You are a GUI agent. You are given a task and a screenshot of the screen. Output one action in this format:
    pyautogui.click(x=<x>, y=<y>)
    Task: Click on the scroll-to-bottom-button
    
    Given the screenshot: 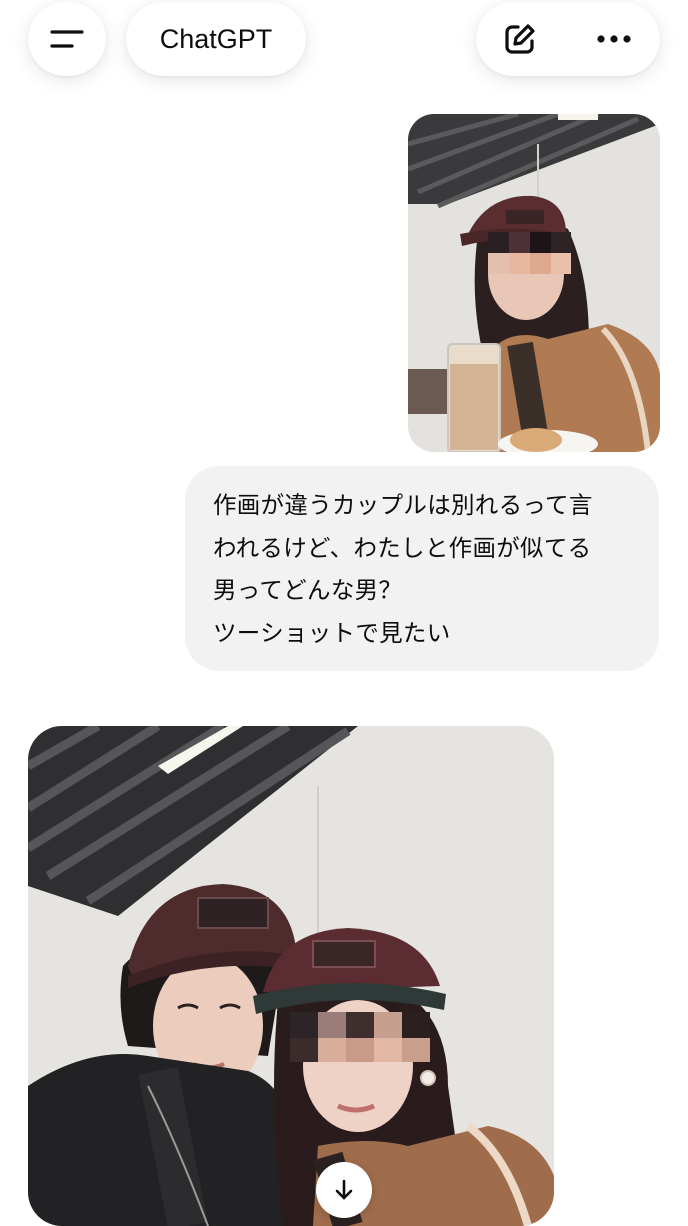 What is the action you would take?
    pyautogui.click(x=344, y=1190)
    